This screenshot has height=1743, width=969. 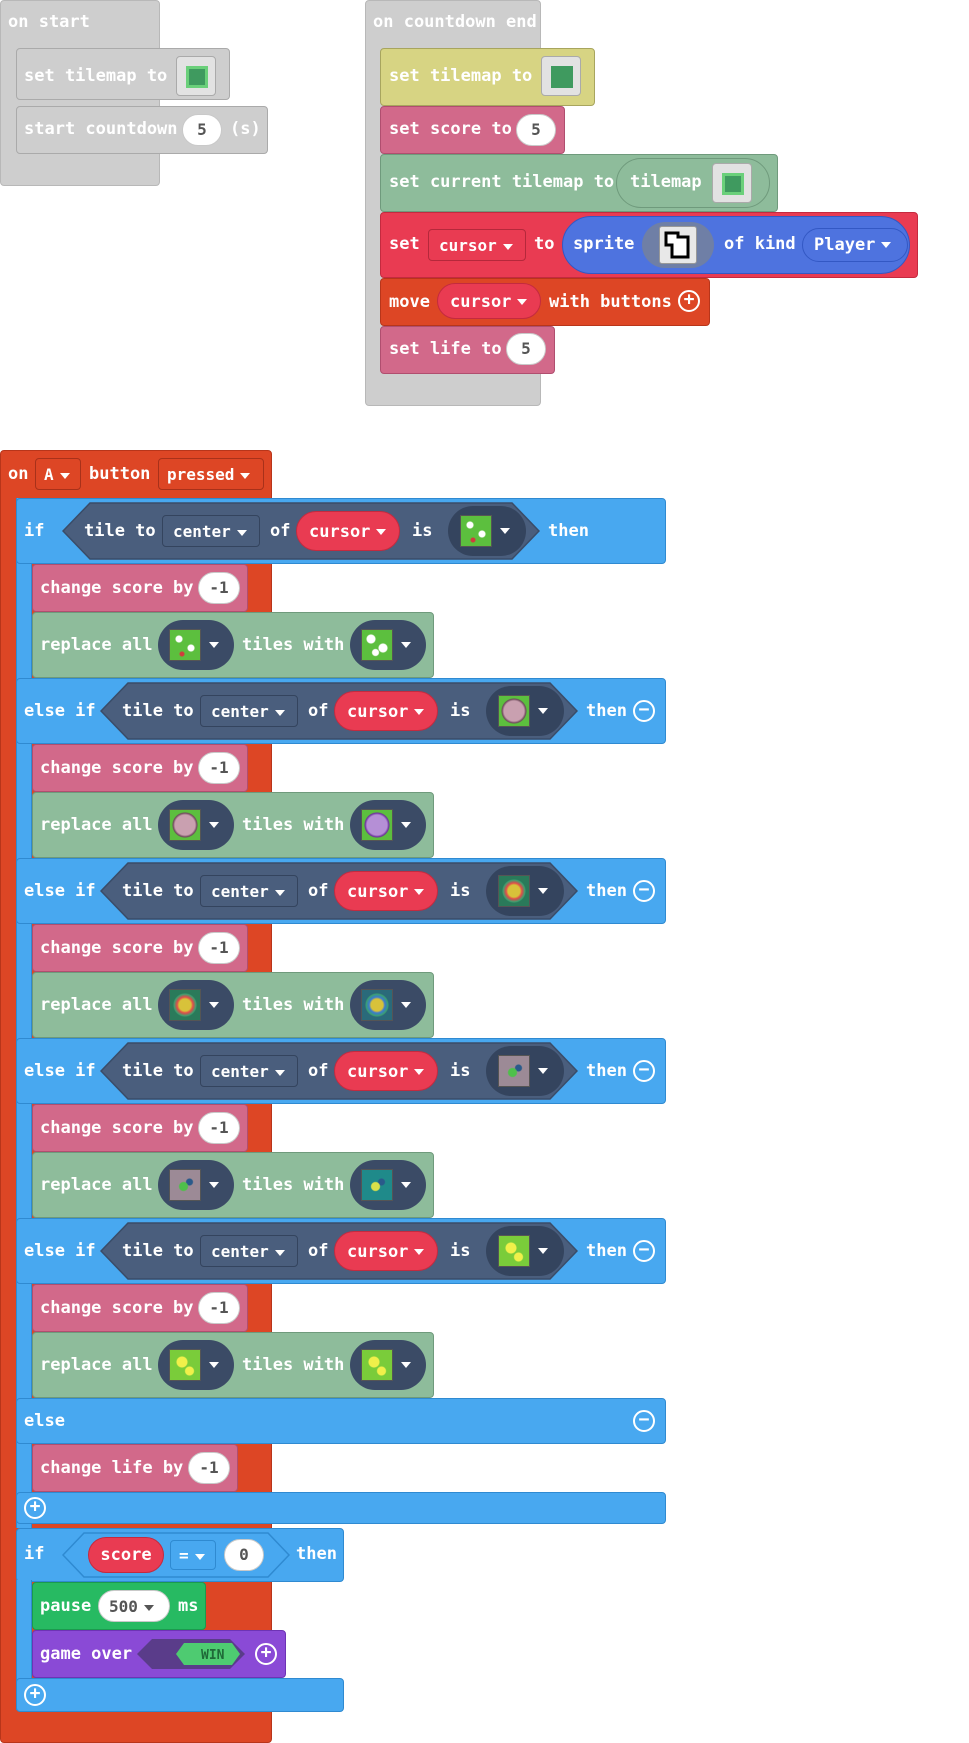 What do you see at coordinates (514, 1071) in the screenshot?
I see `tile-sprout-gray-image` at bounding box center [514, 1071].